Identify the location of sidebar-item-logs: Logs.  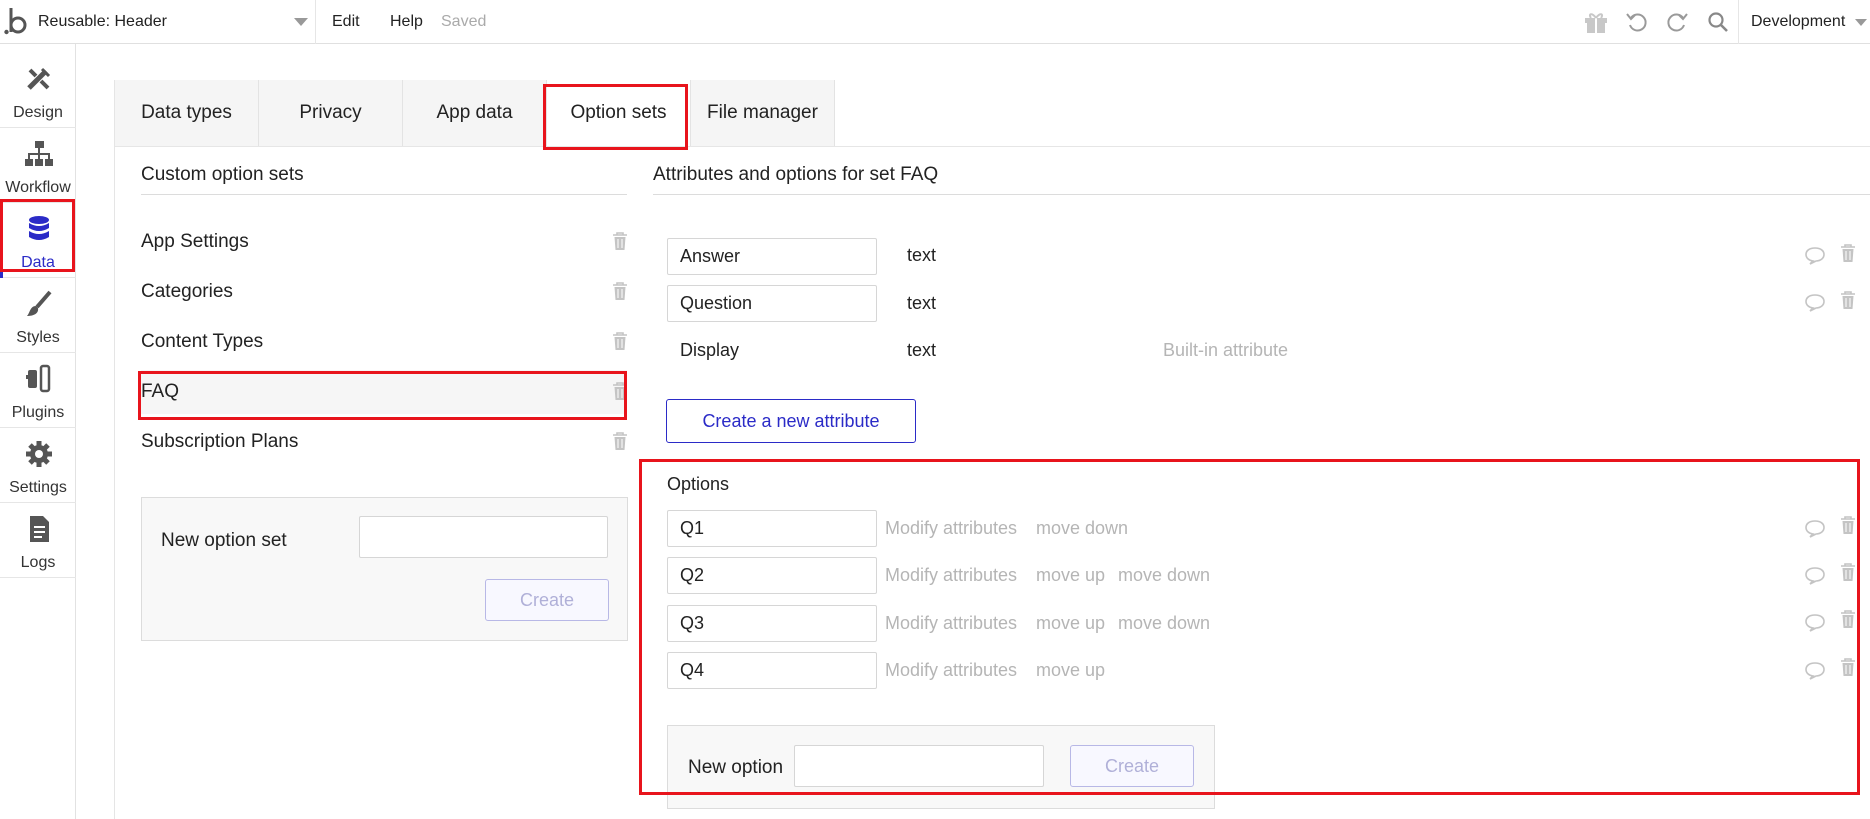
(38, 541).